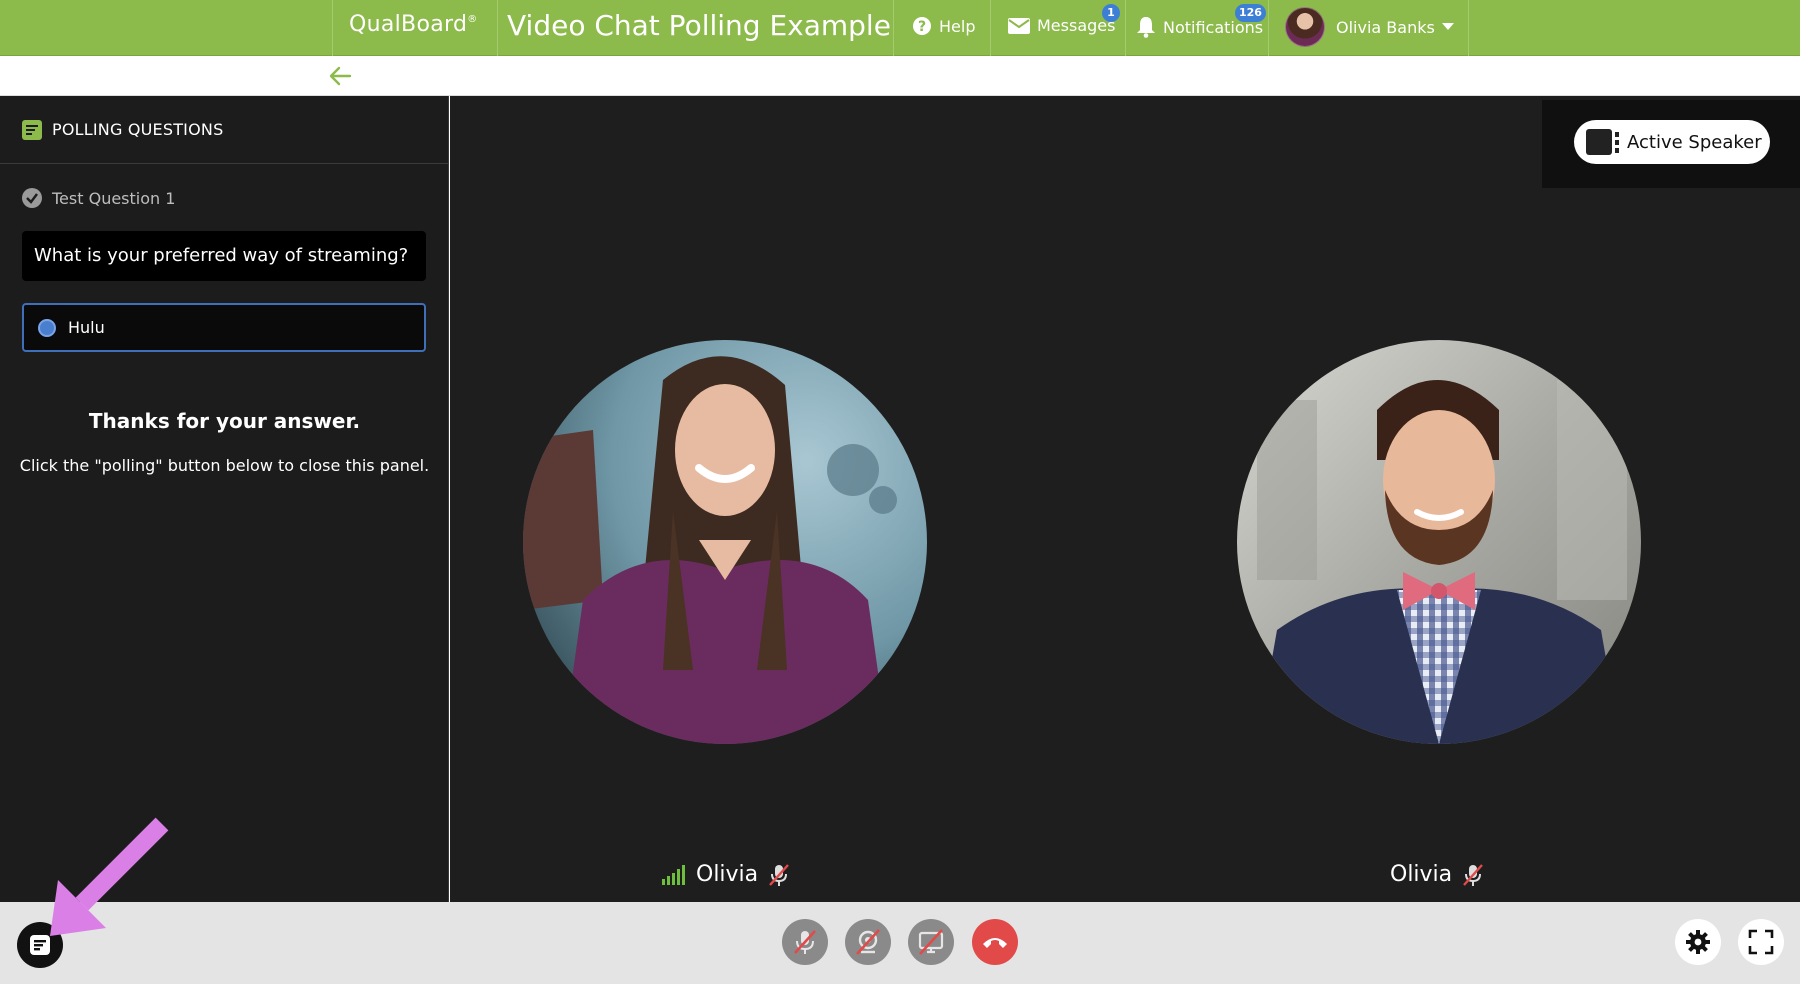  What do you see at coordinates (1250, 13) in the screenshot?
I see `notifications-count-badge: 126` at bounding box center [1250, 13].